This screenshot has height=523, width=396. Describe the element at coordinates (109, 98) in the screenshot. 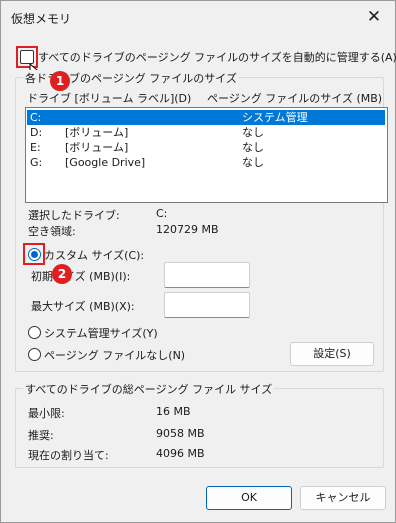

I see `drive-column-header: ドライブ [ボリューム ラベル](D)` at that location.